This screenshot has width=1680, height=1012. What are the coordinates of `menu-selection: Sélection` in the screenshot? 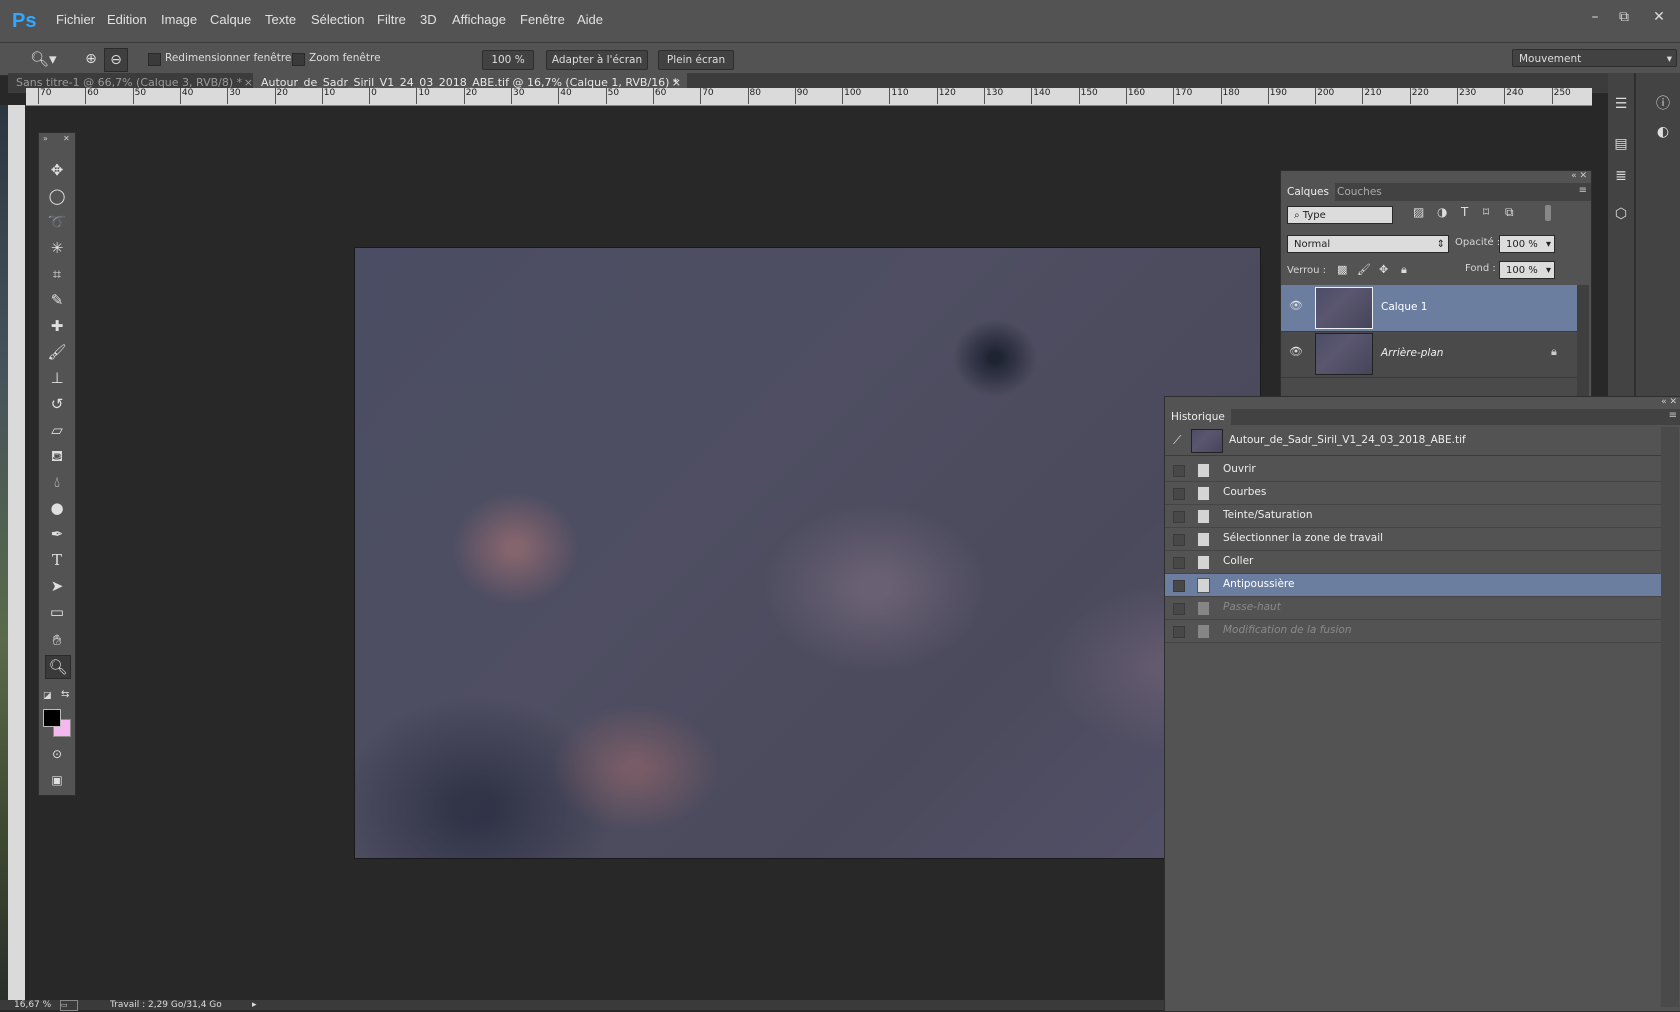 It's located at (337, 19).